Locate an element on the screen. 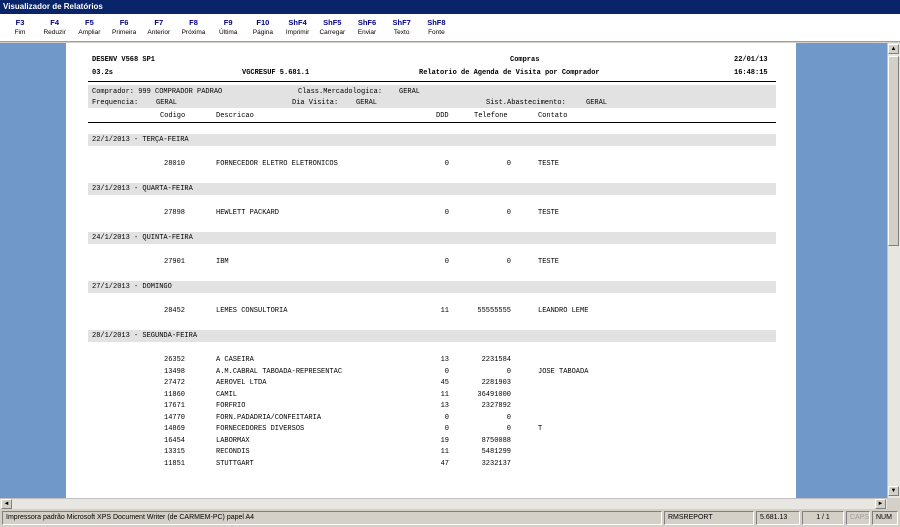  row-descricao: CAMIL is located at coordinates (227, 394).